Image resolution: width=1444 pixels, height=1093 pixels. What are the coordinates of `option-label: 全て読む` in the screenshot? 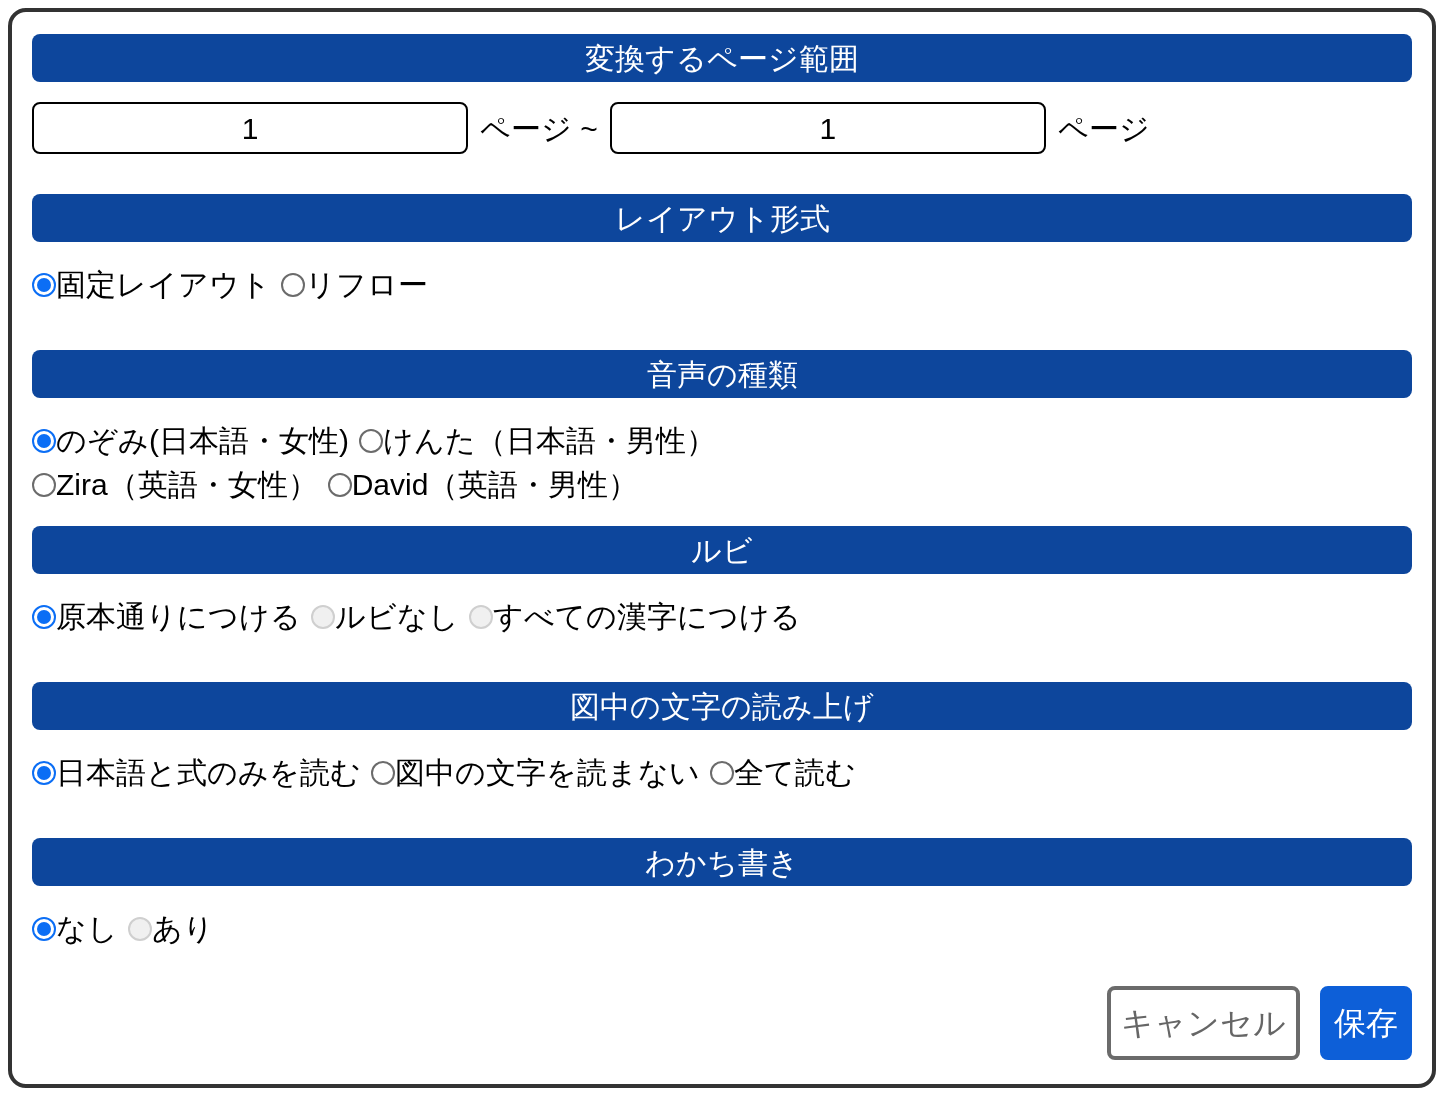 It's located at (795, 773).